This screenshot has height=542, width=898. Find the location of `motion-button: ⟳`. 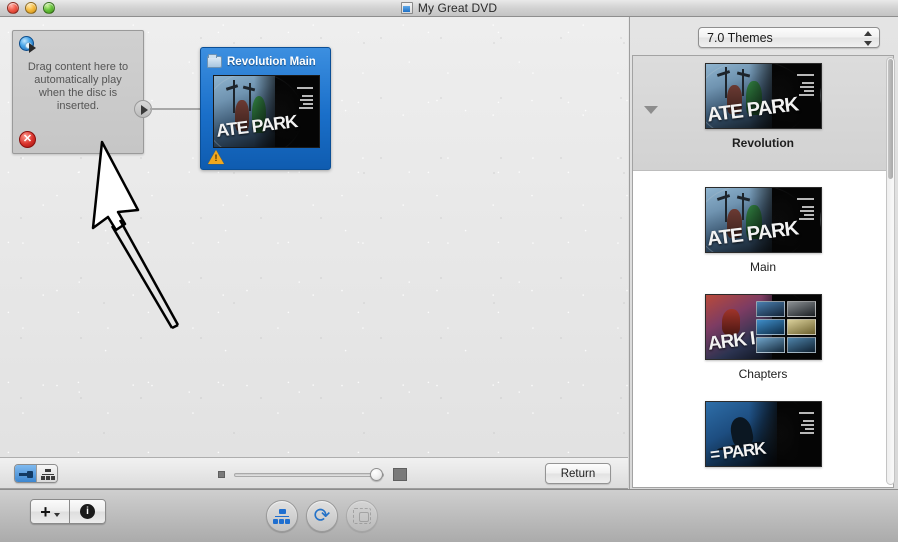

motion-button: ⟳ is located at coordinates (322, 516).